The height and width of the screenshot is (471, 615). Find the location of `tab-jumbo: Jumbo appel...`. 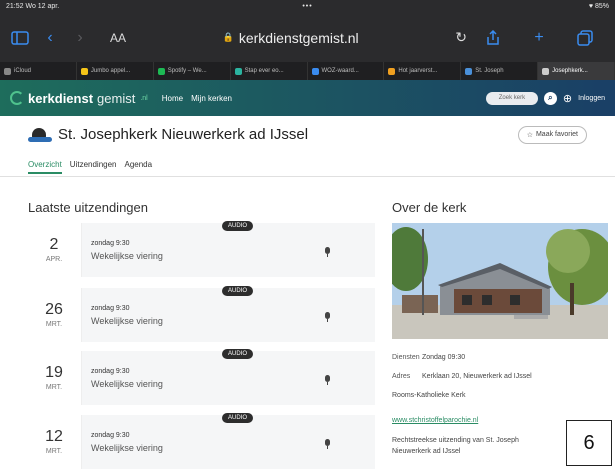

tab-jumbo: Jumbo appel... is located at coordinates (115, 71).